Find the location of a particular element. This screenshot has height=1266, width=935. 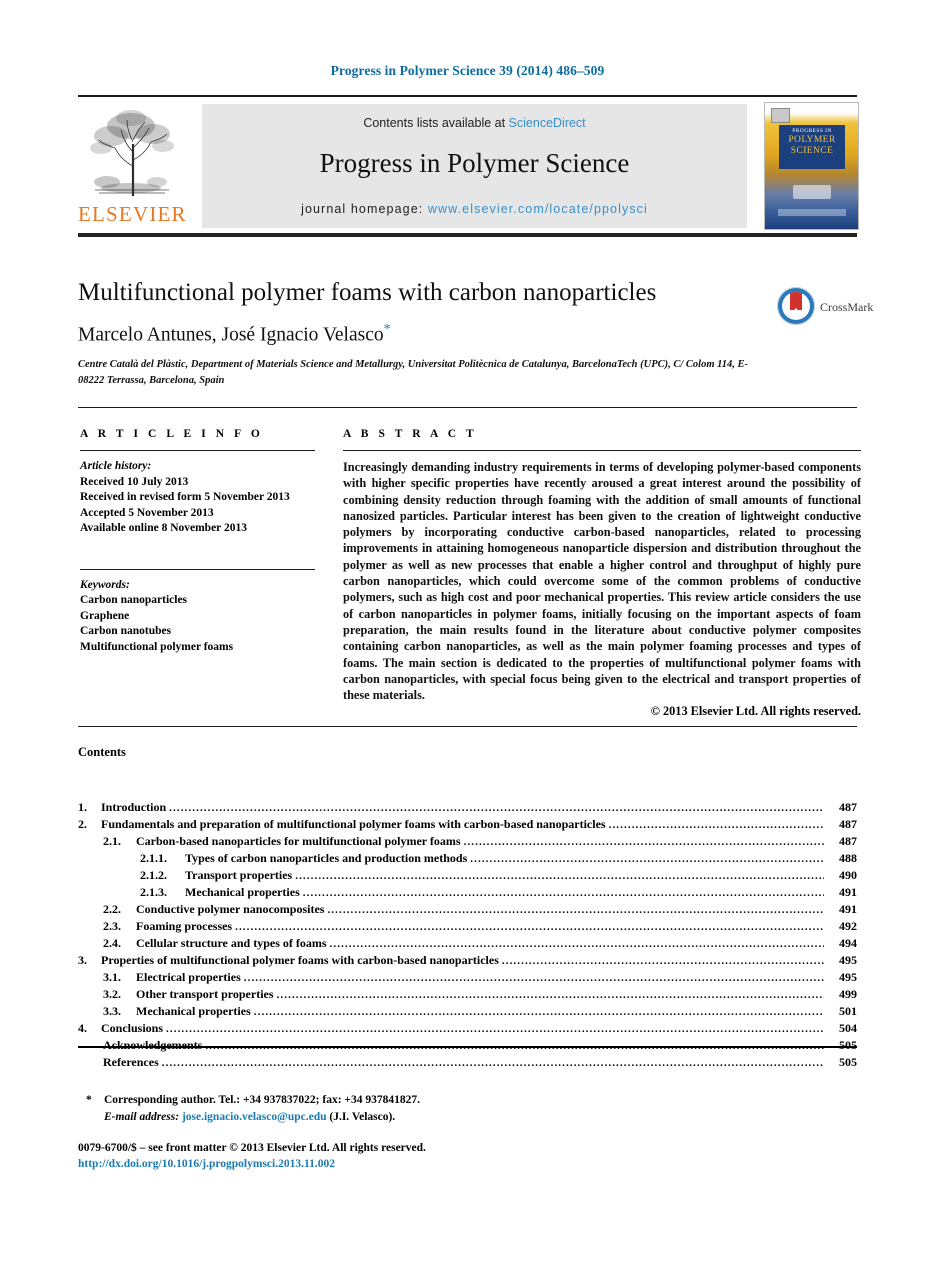

toc-entry-label: Transport properties is located at coordinates (238, 875).